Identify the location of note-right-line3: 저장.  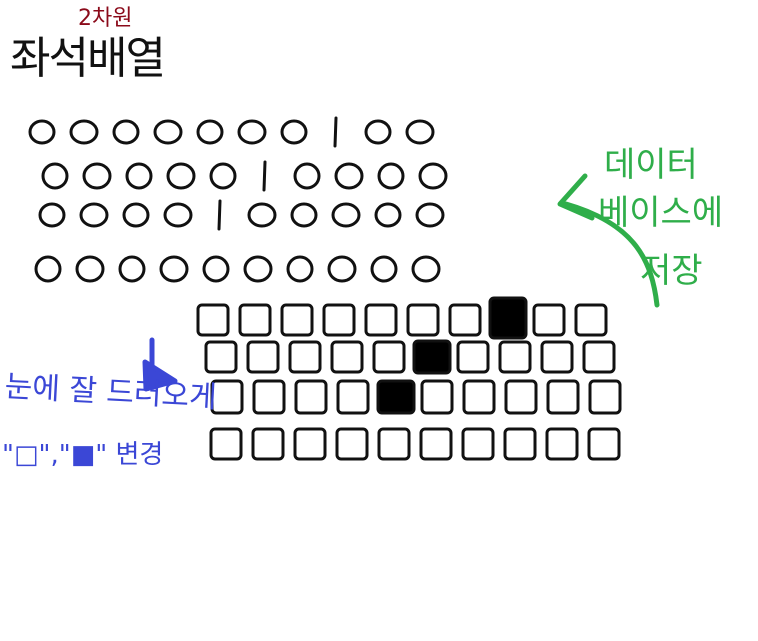
(671, 271).